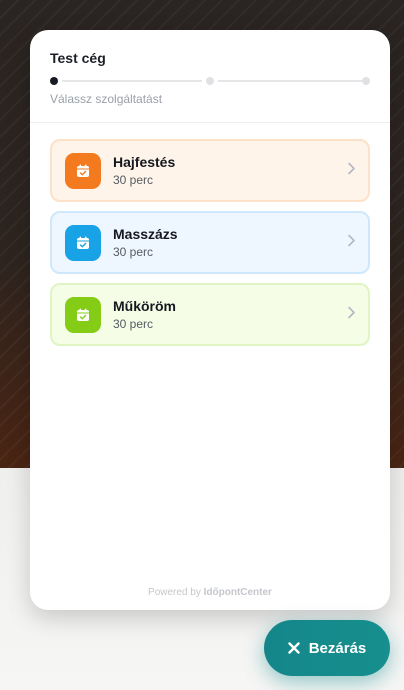  Describe the element at coordinates (238, 592) in the screenshot. I see `brand-link: IdőpontCenter` at that location.